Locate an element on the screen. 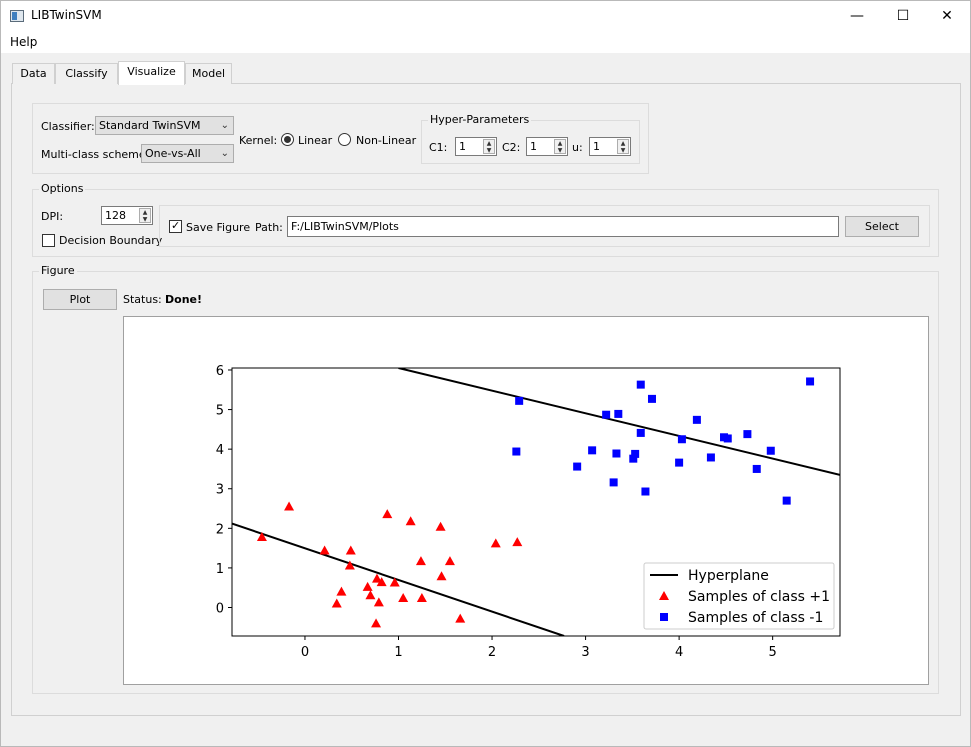 The image size is (971, 747). kernel-linear-label: Linear is located at coordinates (315, 140).